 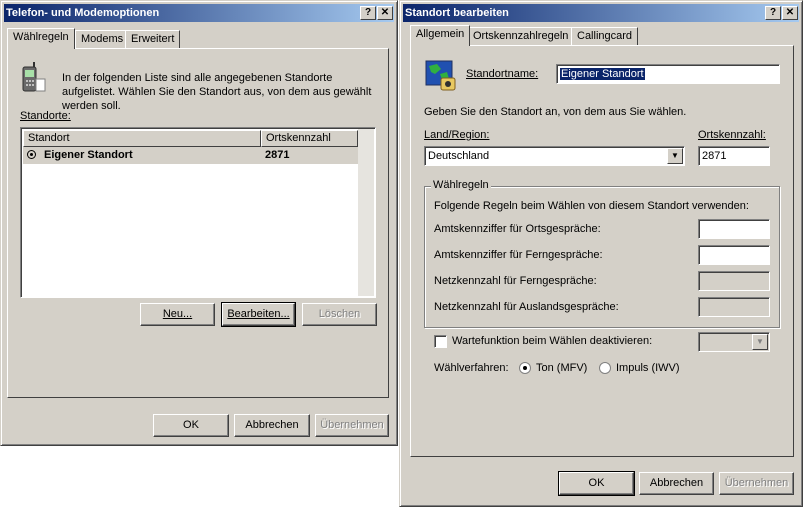 What do you see at coordinates (676, 483) in the screenshot?
I see `right-cancel-button: Abbrechen` at bounding box center [676, 483].